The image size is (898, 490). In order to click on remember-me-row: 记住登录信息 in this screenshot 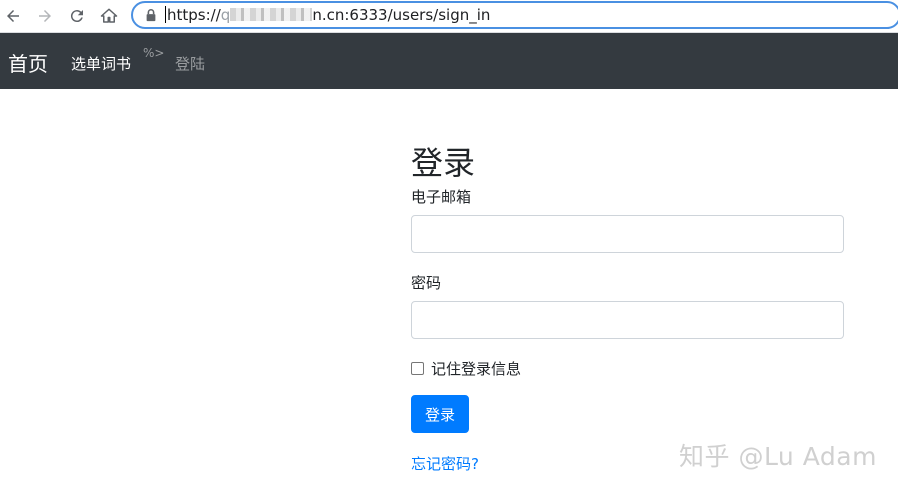, I will do `click(466, 368)`.